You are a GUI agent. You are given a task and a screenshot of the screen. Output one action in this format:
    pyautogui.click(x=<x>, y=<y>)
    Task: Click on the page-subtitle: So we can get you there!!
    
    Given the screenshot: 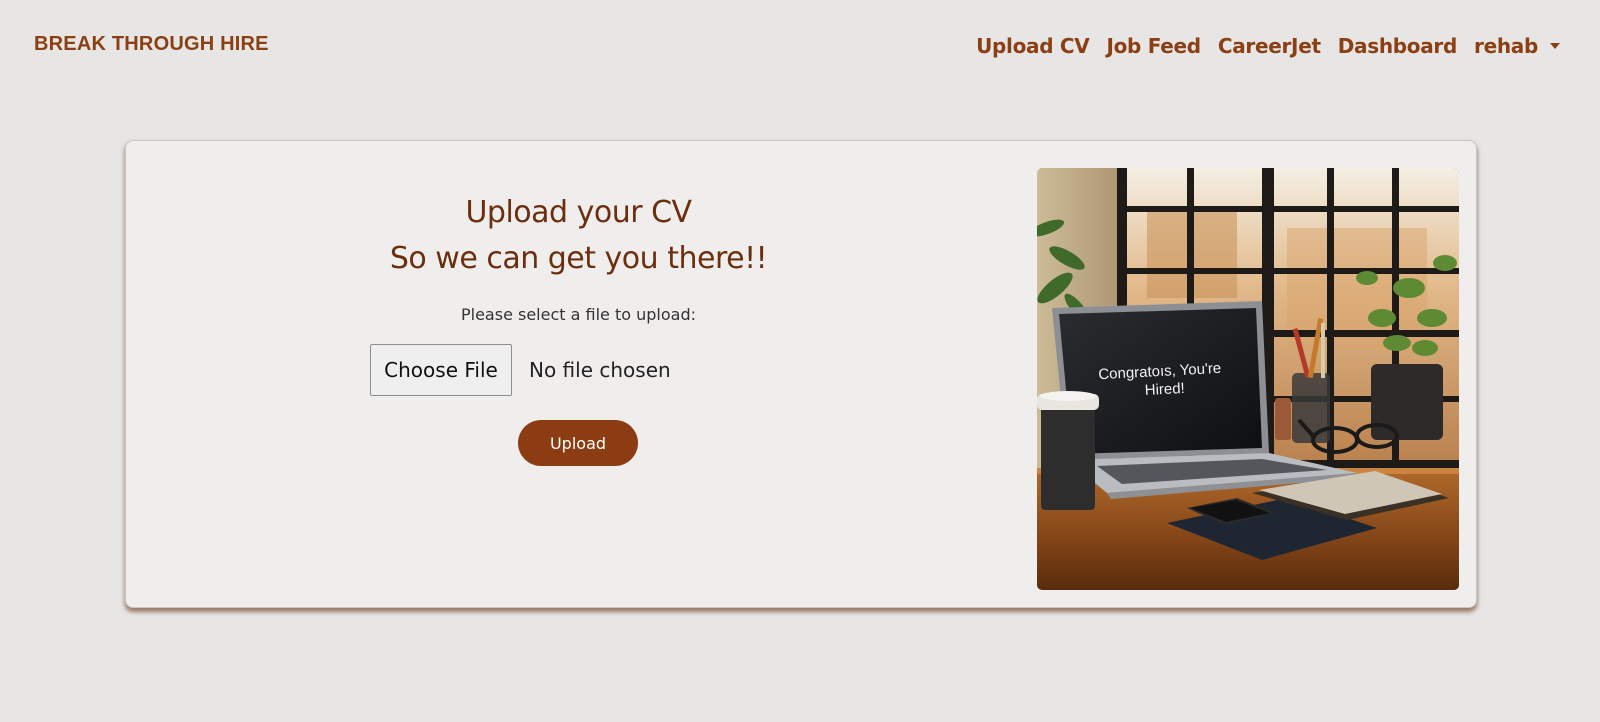 What is the action you would take?
    pyautogui.click(x=578, y=258)
    